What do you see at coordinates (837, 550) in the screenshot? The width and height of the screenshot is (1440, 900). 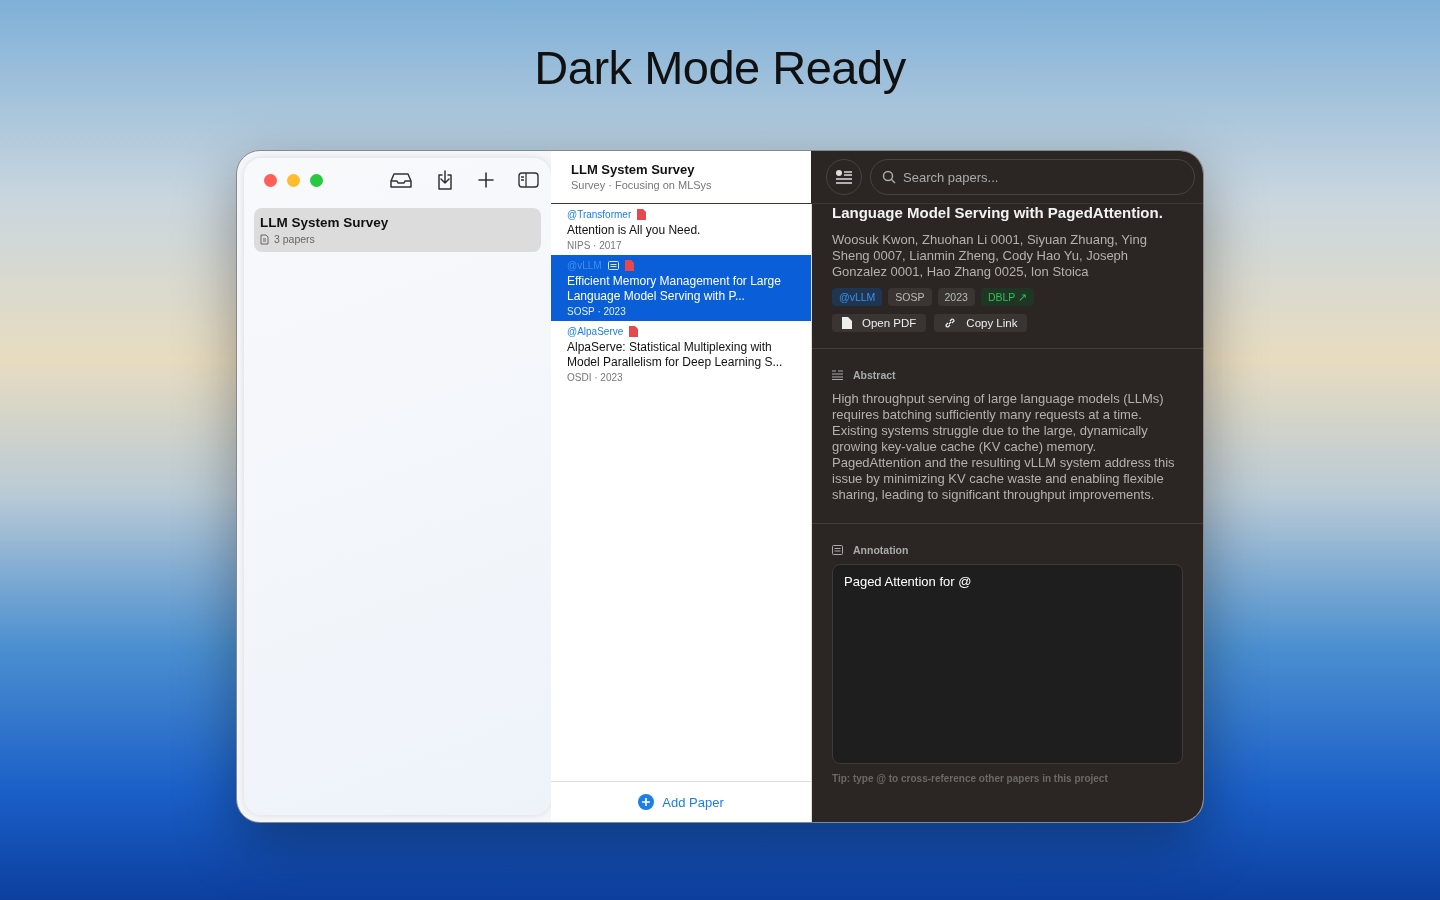 I see `note-icon` at bounding box center [837, 550].